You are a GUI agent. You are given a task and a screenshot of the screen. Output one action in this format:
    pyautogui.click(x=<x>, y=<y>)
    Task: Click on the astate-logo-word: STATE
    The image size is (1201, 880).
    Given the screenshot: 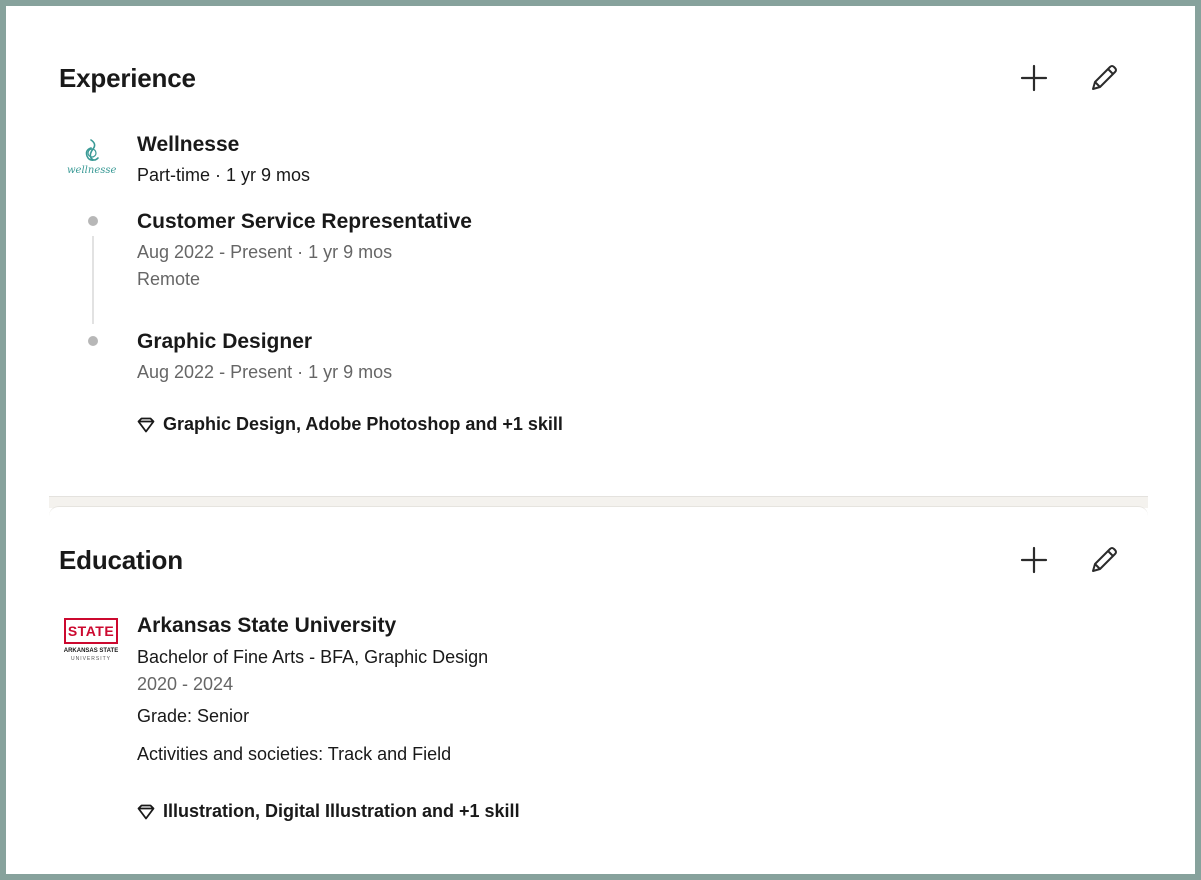 What is the action you would take?
    pyautogui.click(x=91, y=631)
    